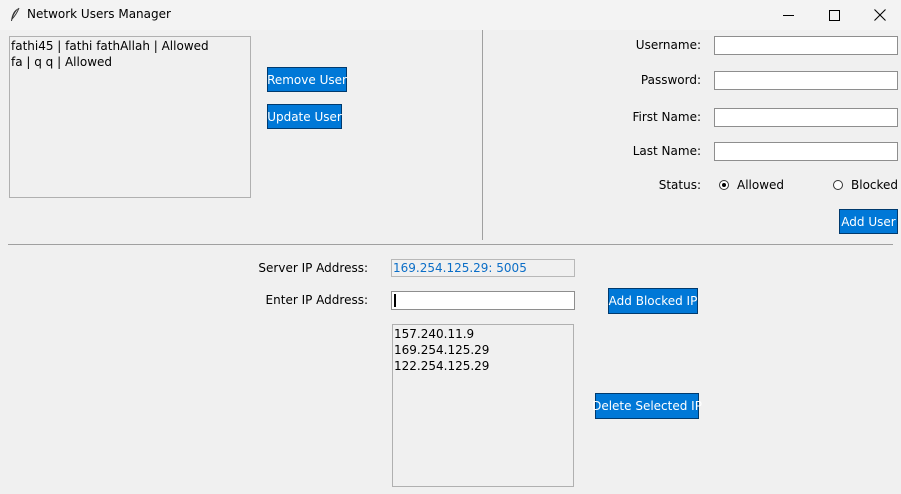  I want to click on minimize-icon, so click(788, 15).